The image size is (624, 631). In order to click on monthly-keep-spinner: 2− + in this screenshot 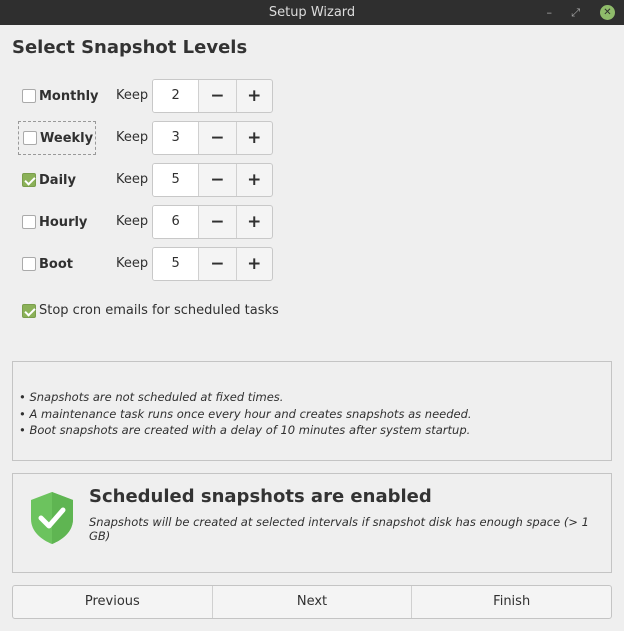, I will do `click(212, 96)`.